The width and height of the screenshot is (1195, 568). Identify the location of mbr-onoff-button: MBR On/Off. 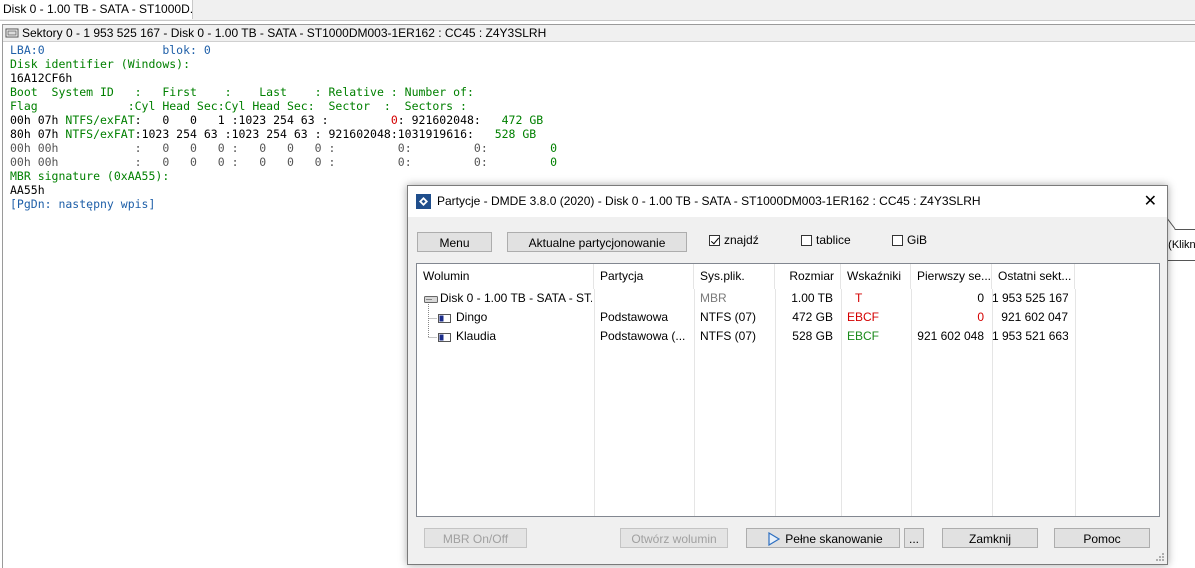
(475, 538).